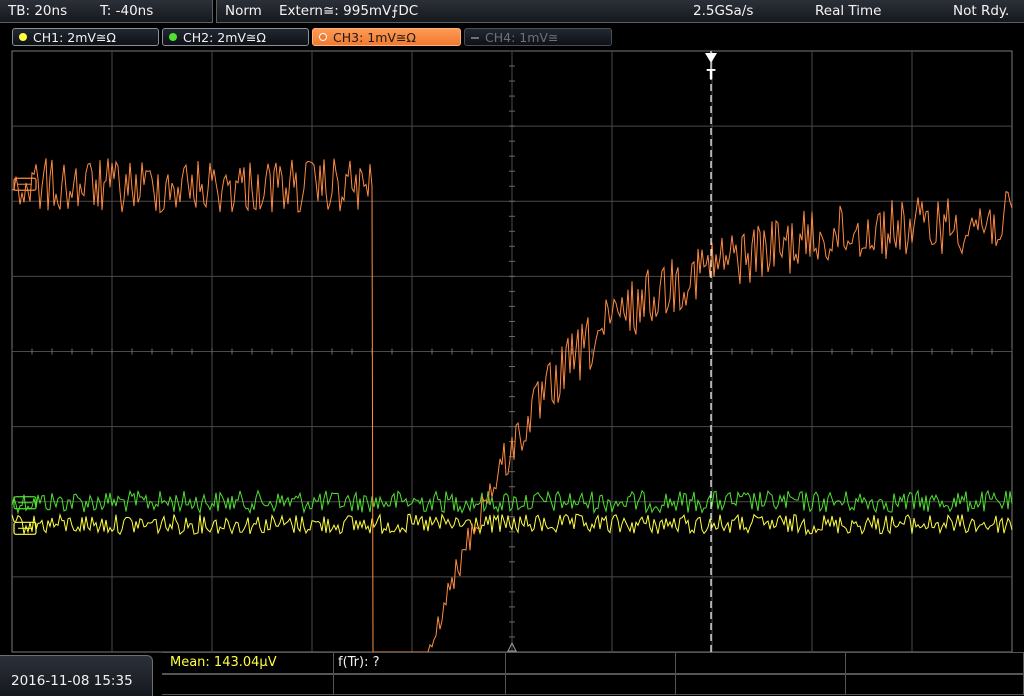  I want to click on mean-measurement: Mean: 143.04µV, so click(223, 662).